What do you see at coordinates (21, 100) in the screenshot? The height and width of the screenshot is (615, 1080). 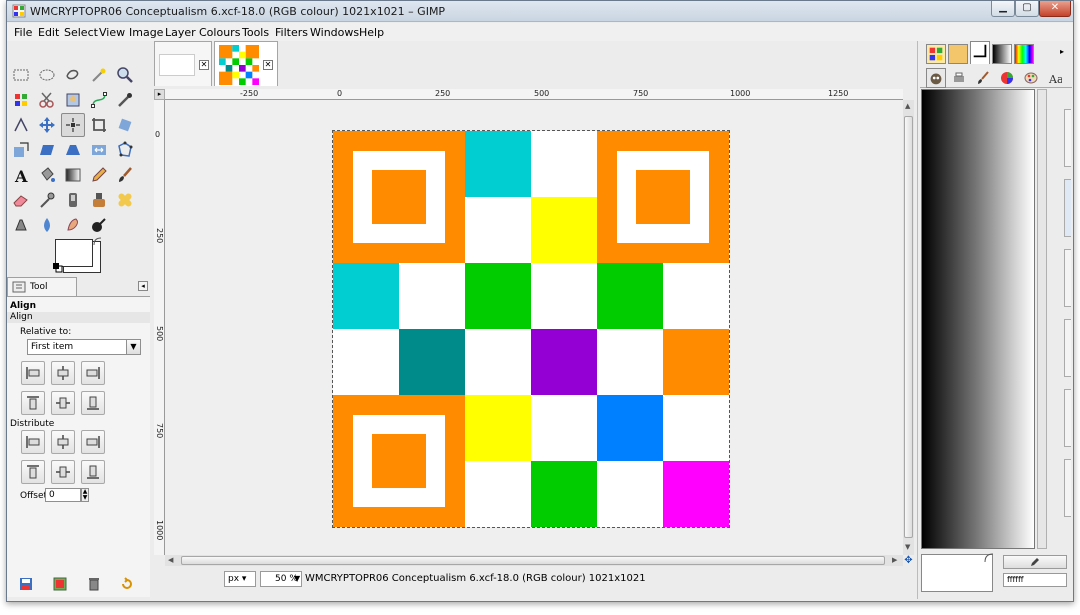 I see `select-by-color-icon` at bounding box center [21, 100].